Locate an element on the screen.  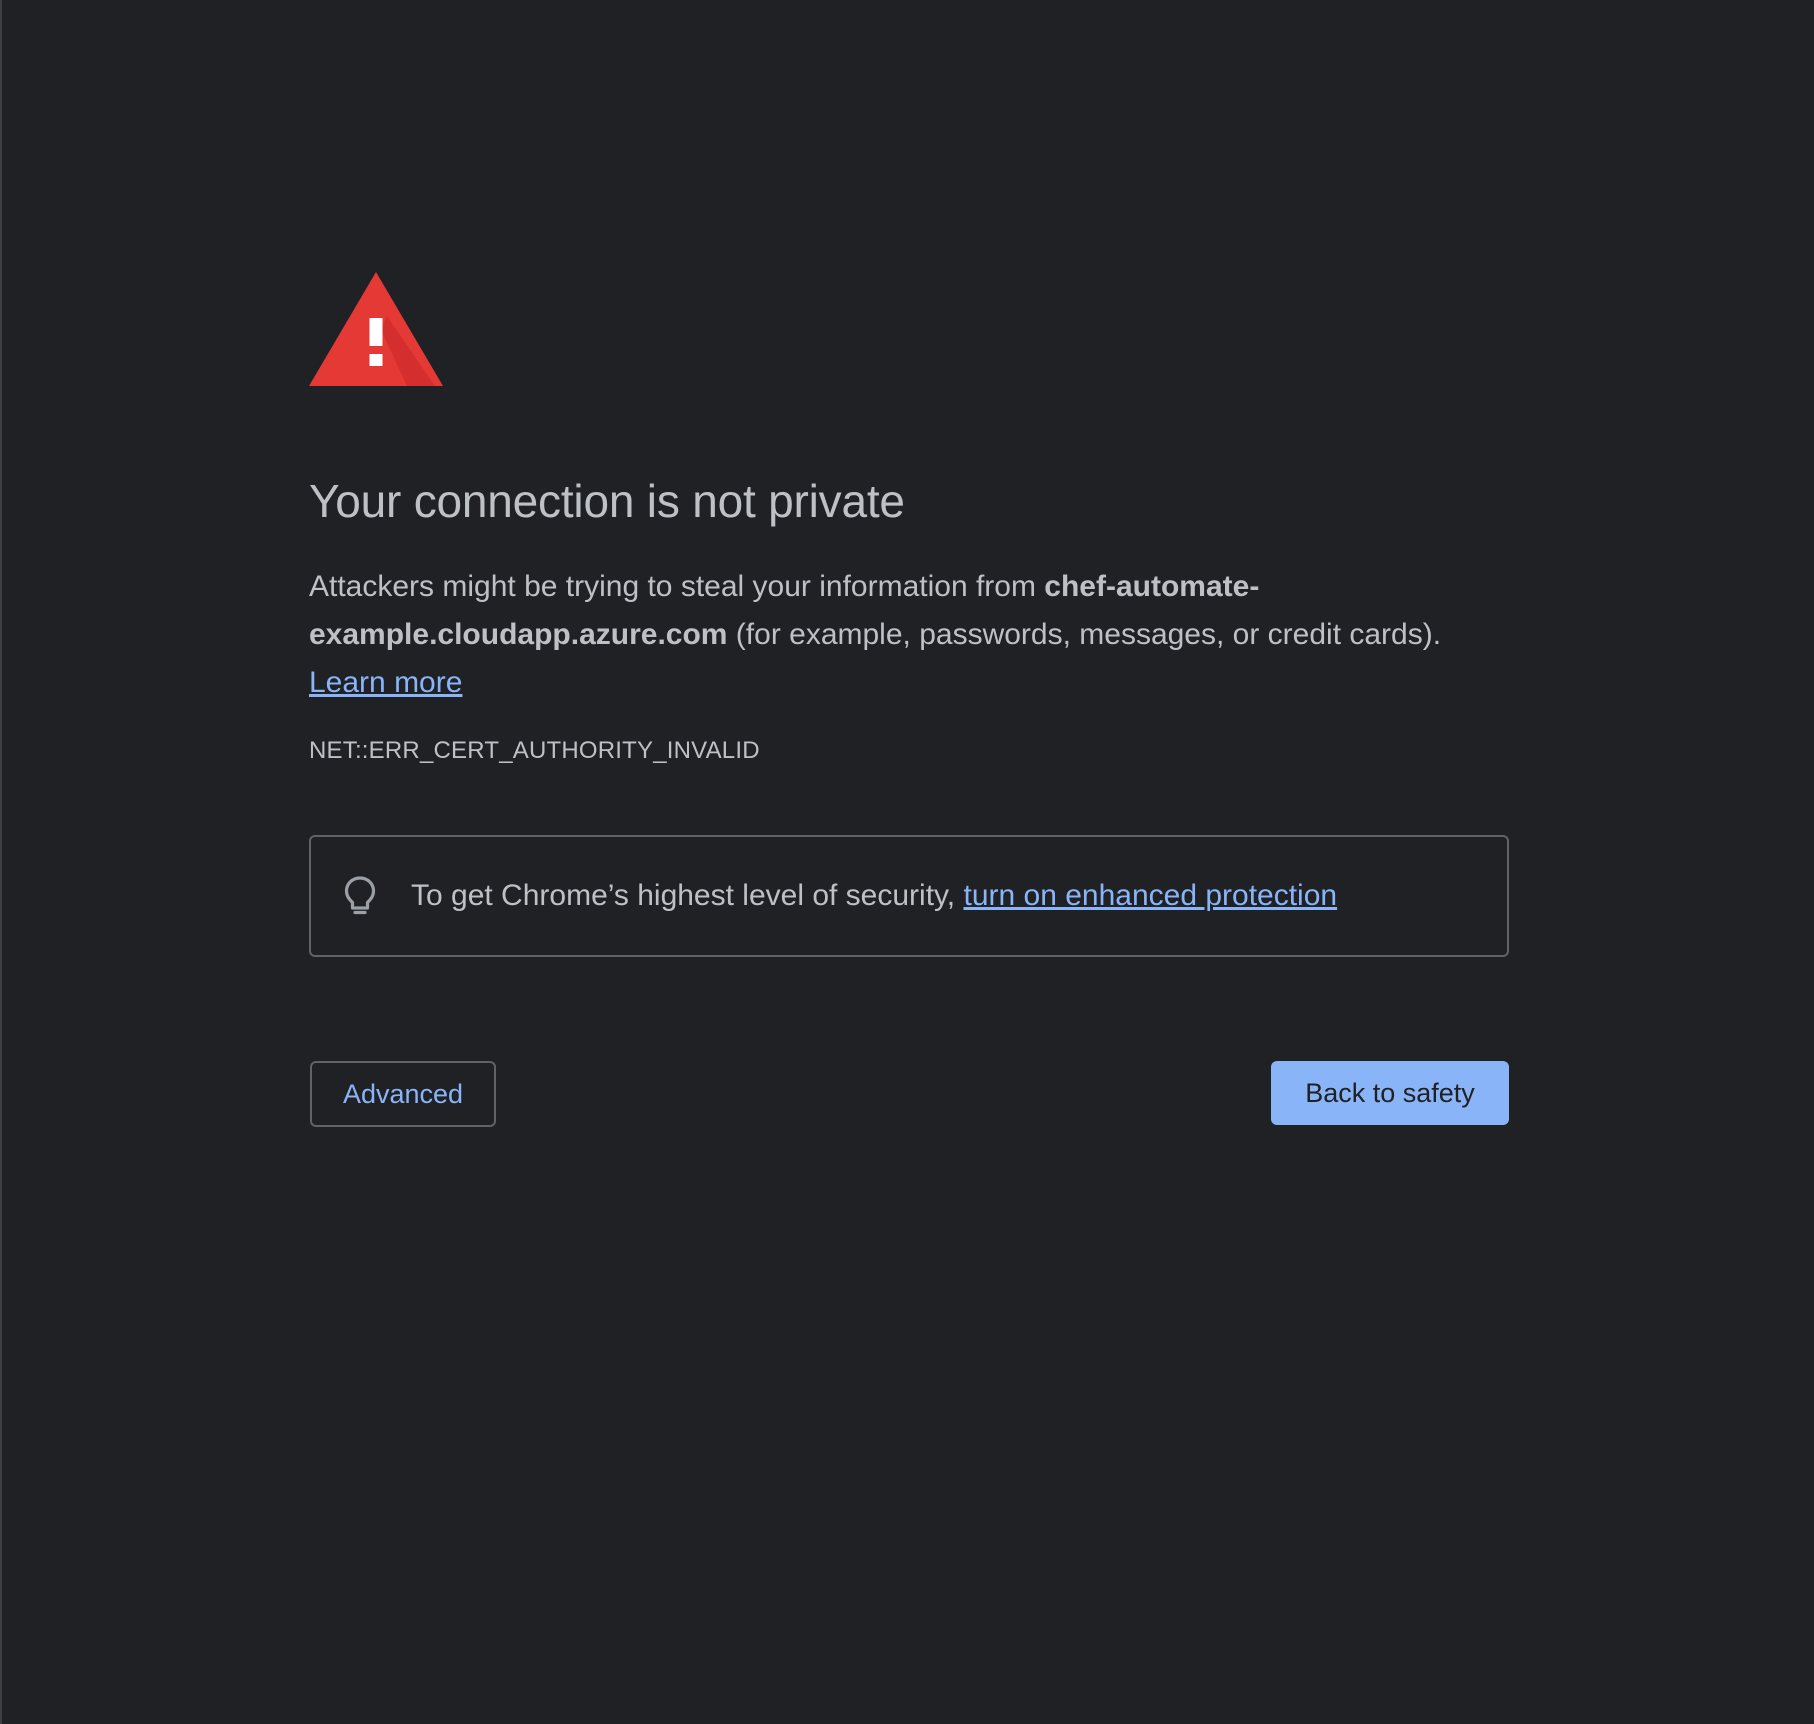
page-title: Your connection is not private is located at coordinates (607, 501).